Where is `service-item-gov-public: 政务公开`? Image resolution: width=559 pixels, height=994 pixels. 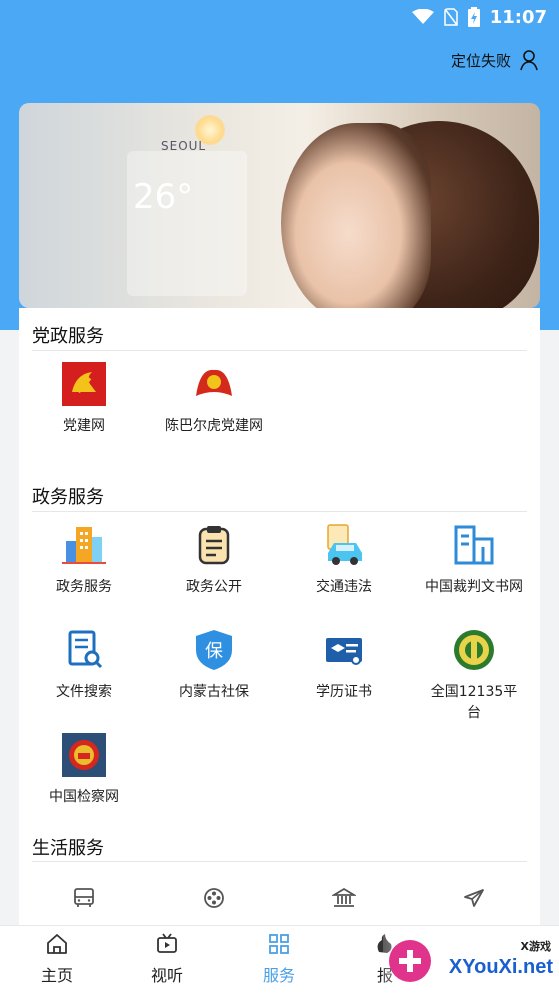 service-item-gov-public: 政务公开 is located at coordinates (214, 560).